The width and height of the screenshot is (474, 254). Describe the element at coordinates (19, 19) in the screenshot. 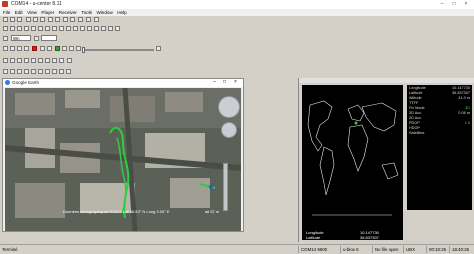

I see `print-icon` at that location.